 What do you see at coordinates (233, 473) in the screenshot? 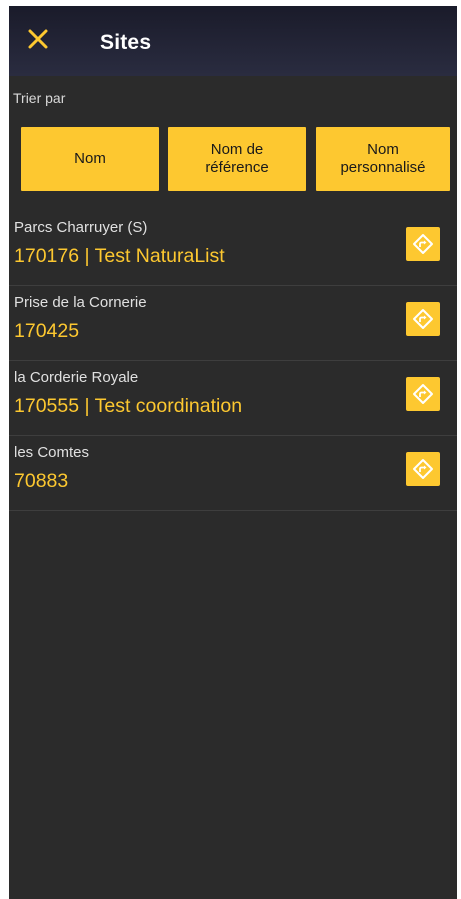
I see `site-list-item: les Comtes 70883` at bounding box center [233, 473].